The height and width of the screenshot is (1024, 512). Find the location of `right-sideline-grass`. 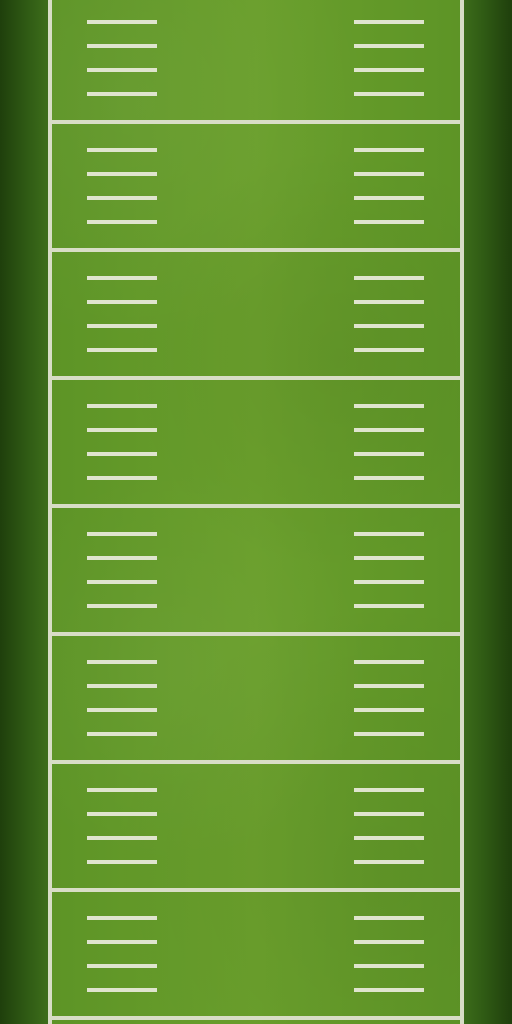

right-sideline-grass is located at coordinates (487, 512).